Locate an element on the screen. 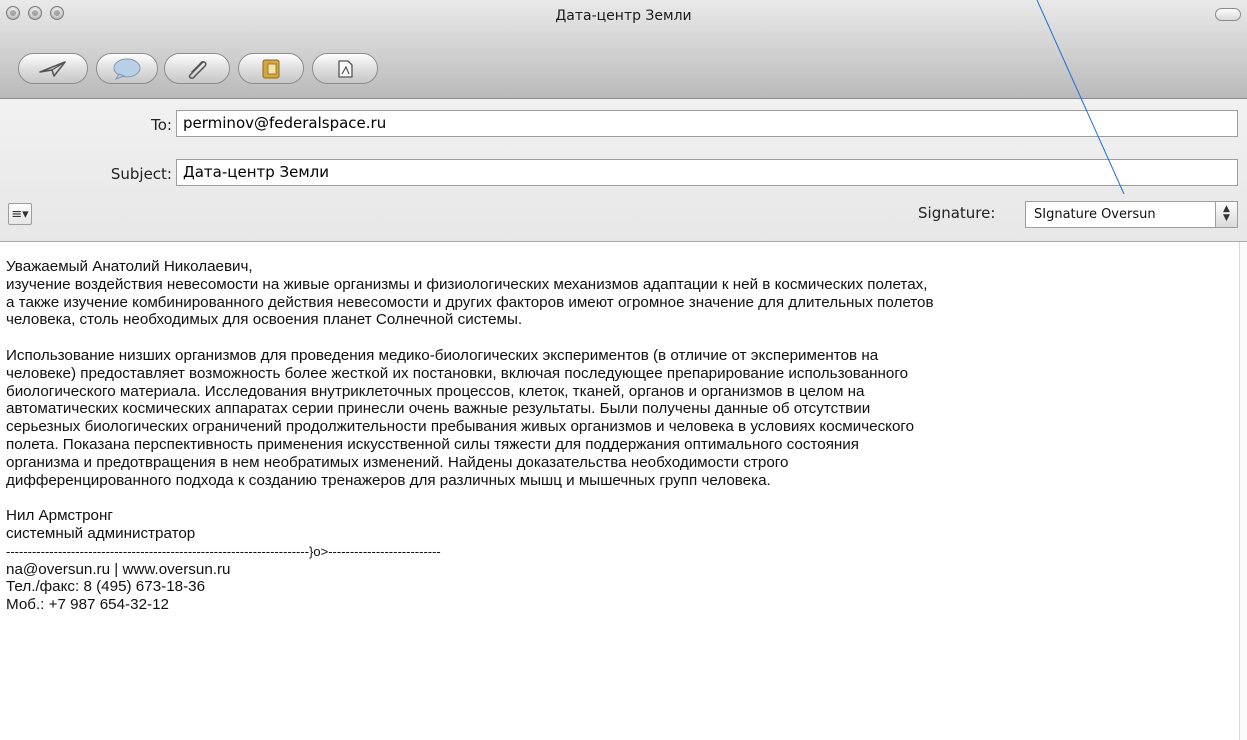  signature-mobile: Моб.: +7 987 654-32-12 is located at coordinates (87, 605).